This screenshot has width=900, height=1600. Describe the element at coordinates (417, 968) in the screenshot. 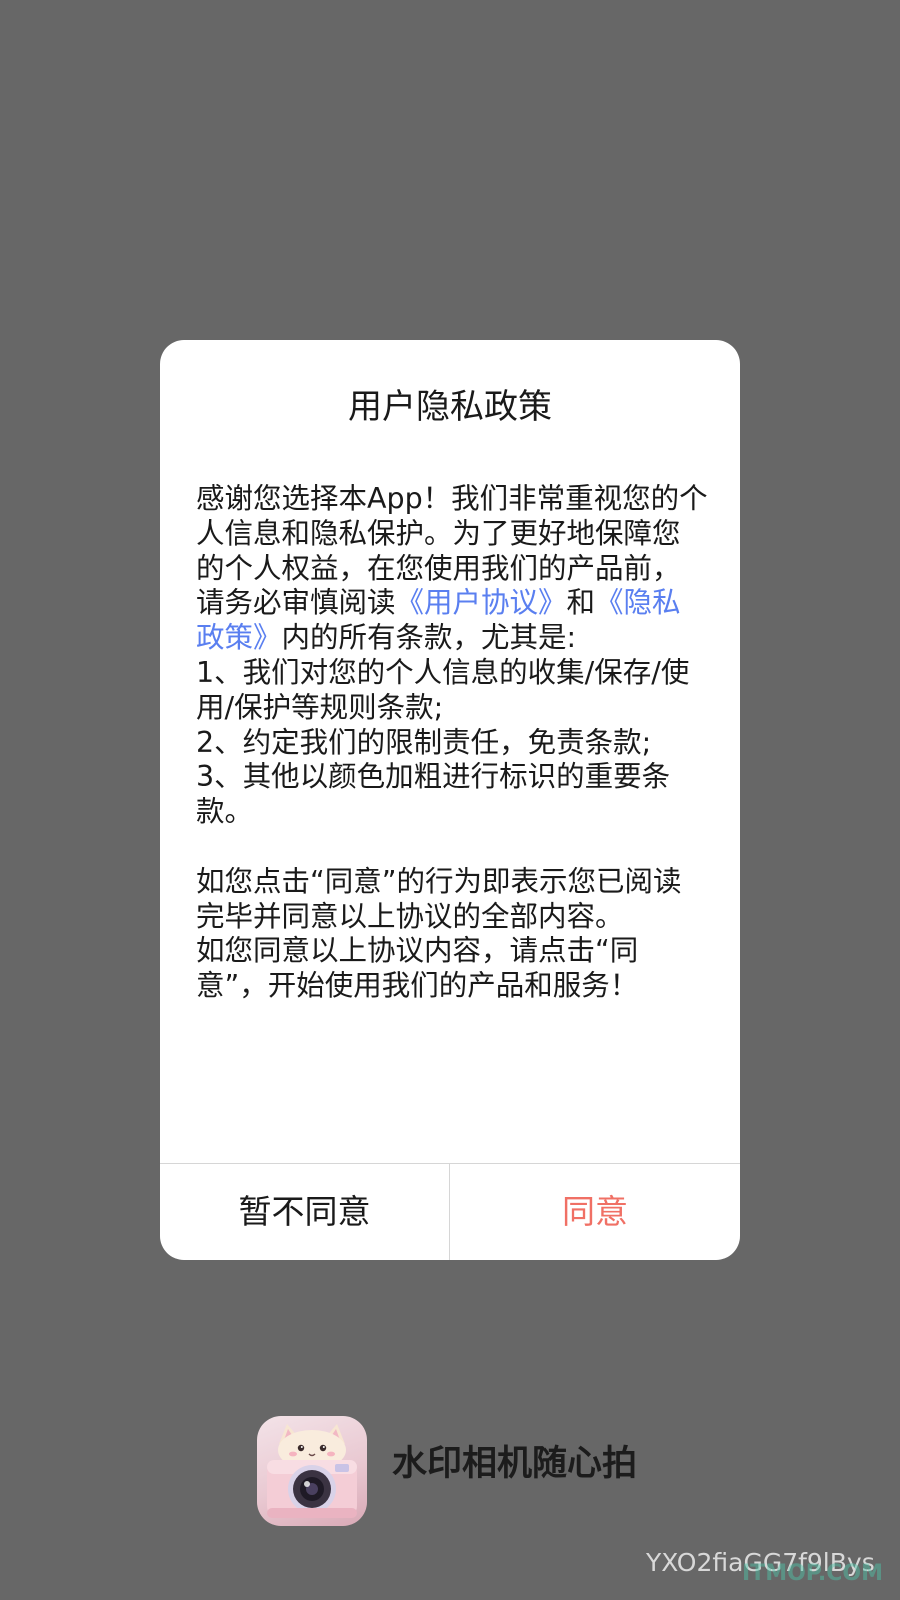

I see `agree-instruction-paragraph: 如您同意以上协议内容，请点击“同意”，开始使用我们的产品和服务！` at that location.